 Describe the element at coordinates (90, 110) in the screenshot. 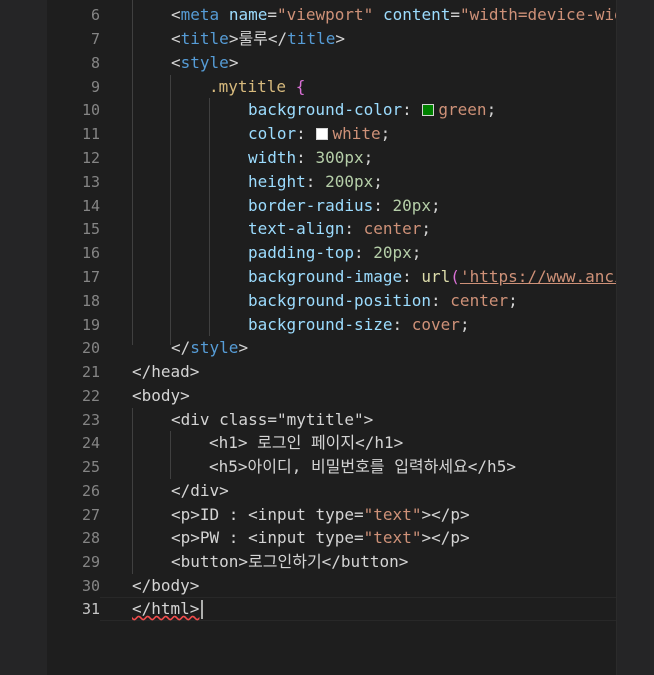

I see `line-number: 10` at that location.